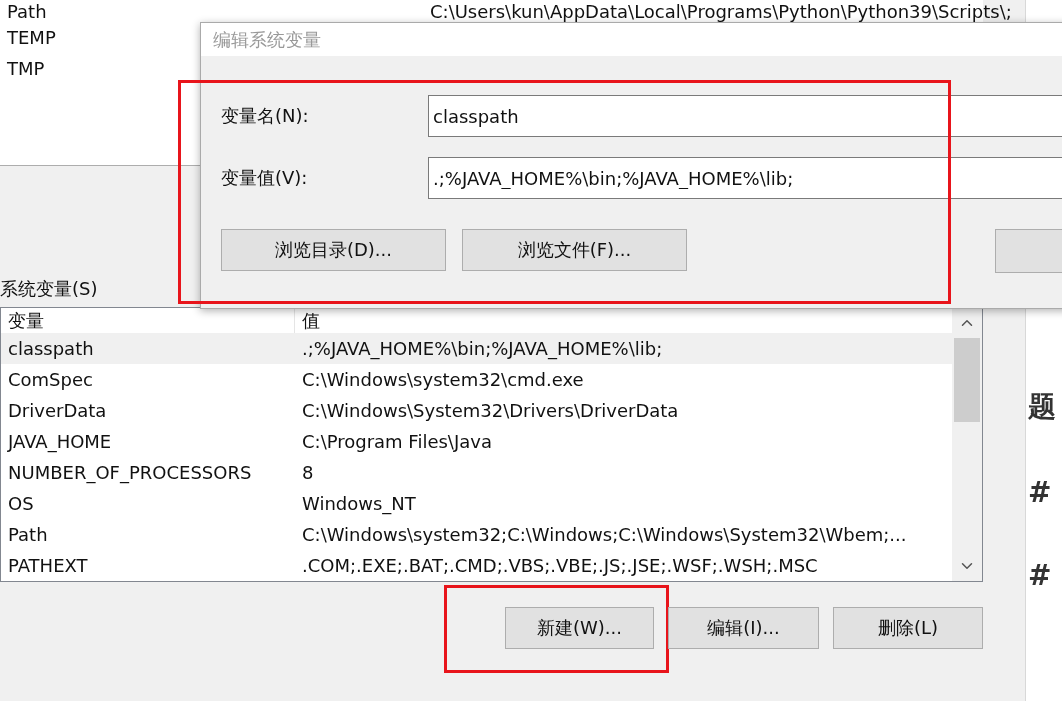  What do you see at coordinates (490, 410) in the screenshot?
I see `variable-value: C:\Windows\System32\Drivers\DriverData` at bounding box center [490, 410].